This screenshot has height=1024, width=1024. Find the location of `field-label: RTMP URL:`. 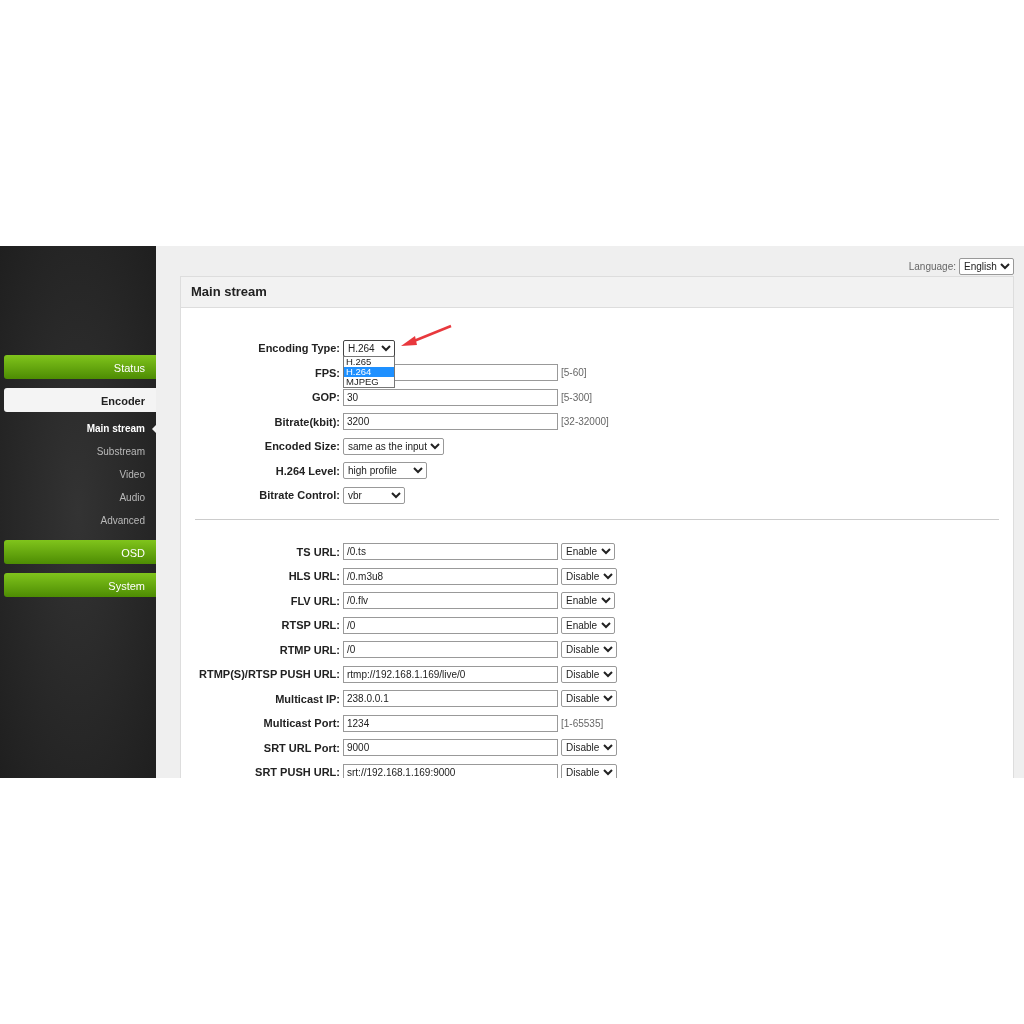

field-label: RTMP URL: is located at coordinates (309, 650).